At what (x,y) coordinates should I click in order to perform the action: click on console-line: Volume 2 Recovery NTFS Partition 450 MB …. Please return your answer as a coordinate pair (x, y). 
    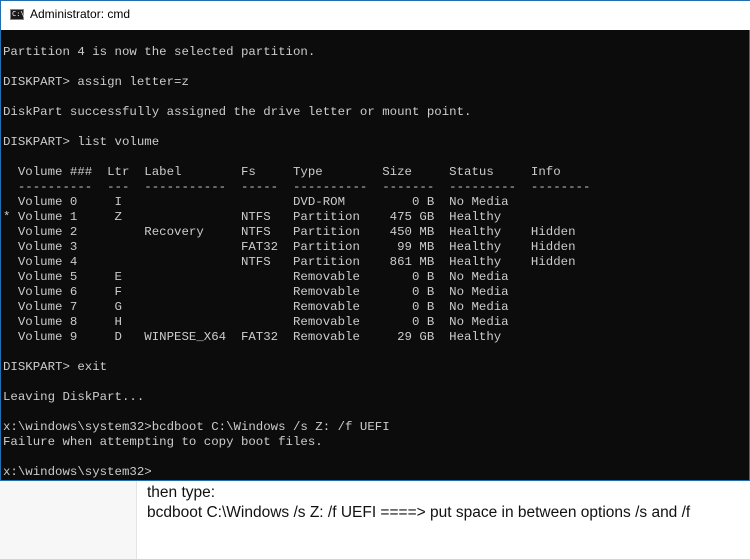
    Looking at the image, I should click on (289, 232).